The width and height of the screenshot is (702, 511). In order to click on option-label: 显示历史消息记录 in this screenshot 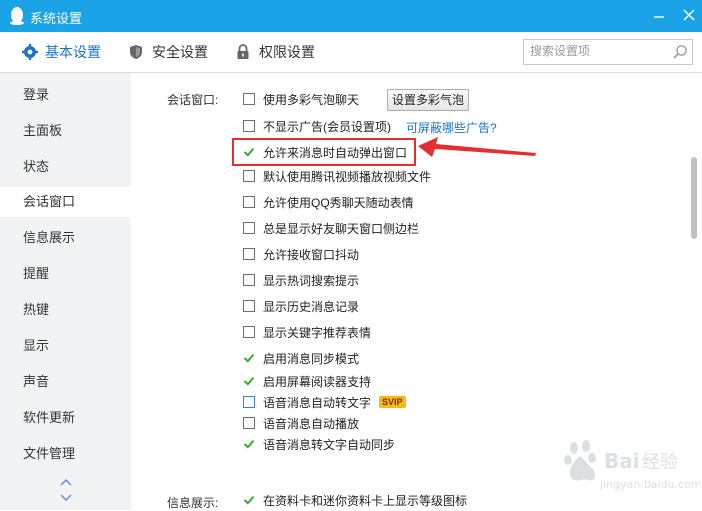, I will do `click(311, 307)`.